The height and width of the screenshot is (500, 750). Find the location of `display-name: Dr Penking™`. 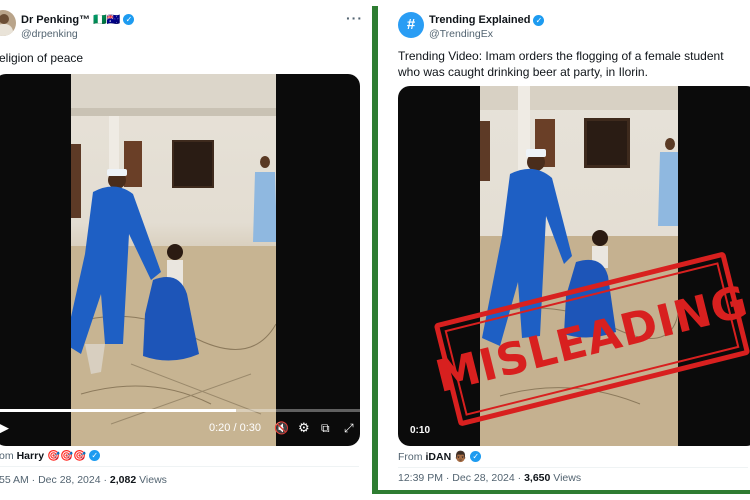

display-name: Dr Penking™ is located at coordinates (55, 20).